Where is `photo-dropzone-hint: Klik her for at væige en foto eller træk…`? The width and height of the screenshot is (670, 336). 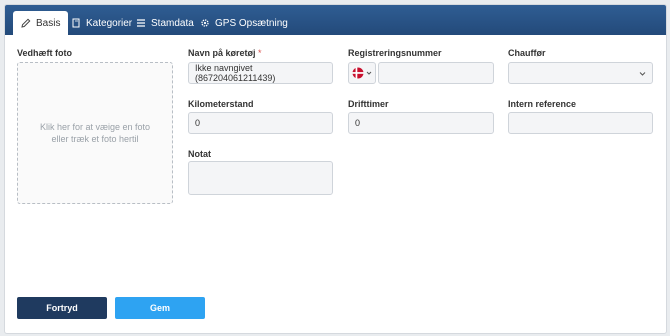
photo-dropzone-hint: Klik her for at væige en foto eller træk… is located at coordinates (95, 133).